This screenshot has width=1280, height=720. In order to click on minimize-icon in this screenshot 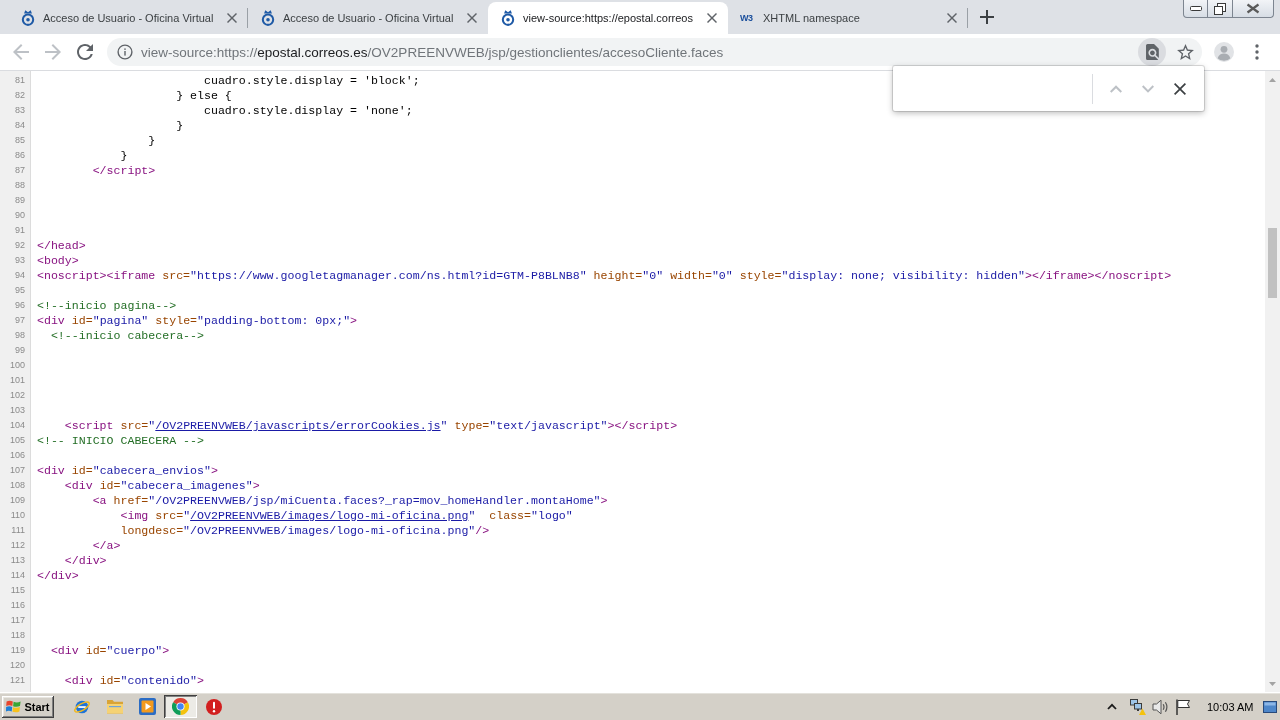, I will do `click(1195, 8)`.